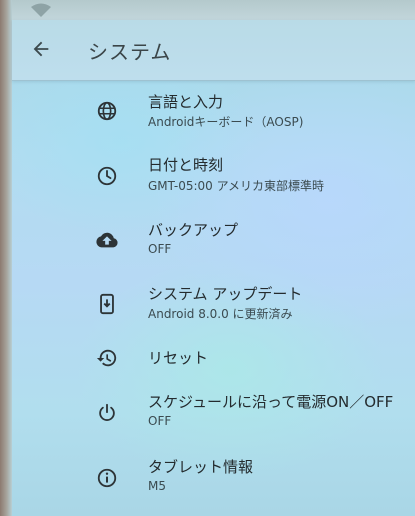 Image resolution: width=415 pixels, height=516 pixels. Describe the element at coordinates (236, 186) in the screenshot. I see `item-summary: GMT-05:00 アメリカ東部標準時` at that location.